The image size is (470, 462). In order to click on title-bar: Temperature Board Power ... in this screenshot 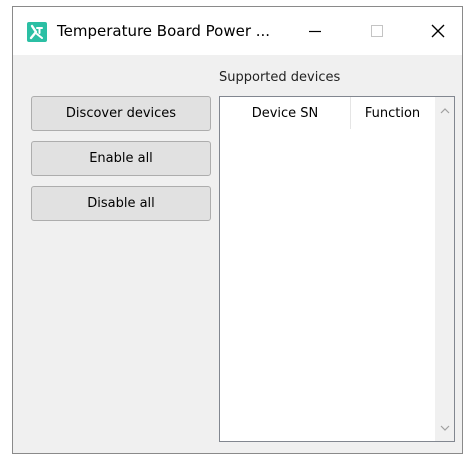, I will do `click(237, 31)`.